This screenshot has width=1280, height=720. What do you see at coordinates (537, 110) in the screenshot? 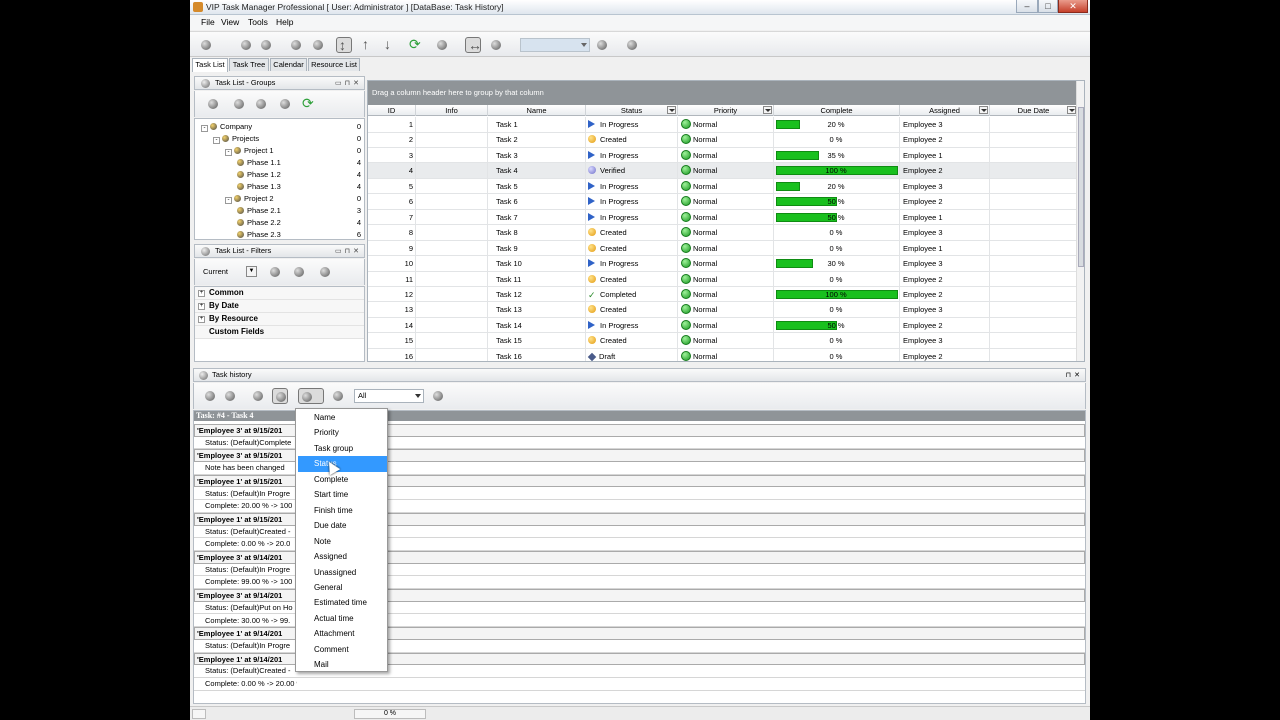
I see `column-header: Name` at bounding box center [537, 110].